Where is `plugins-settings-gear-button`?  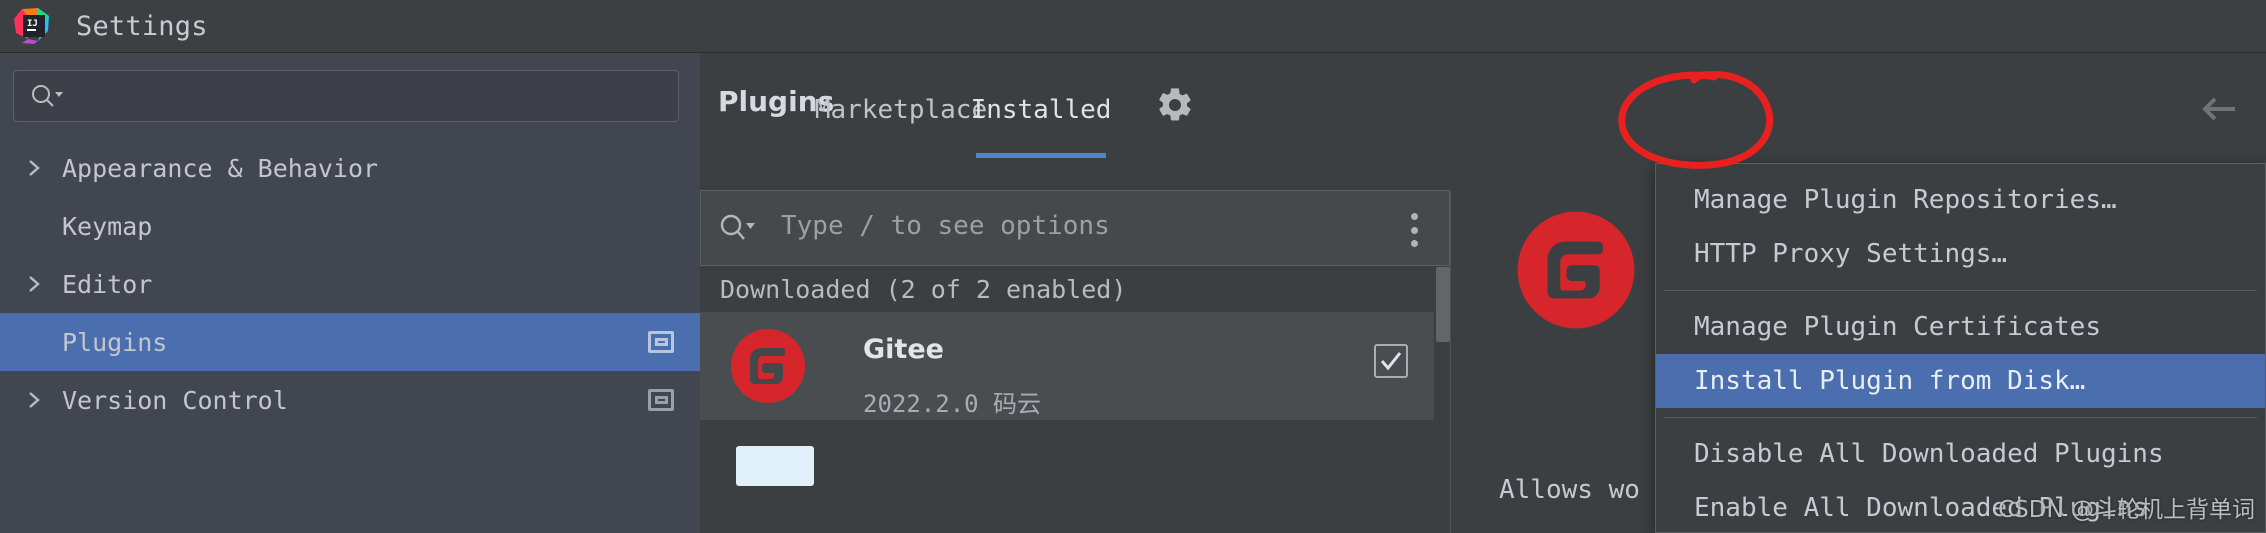
plugins-settings-gear-button is located at coordinates (1175, 105).